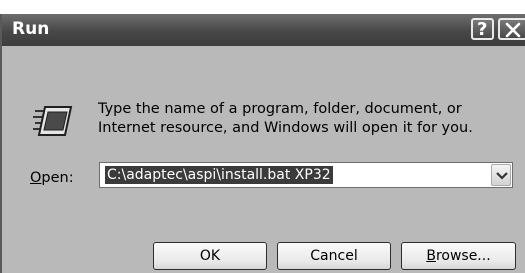 The width and height of the screenshot is (525, 273). What do you see at coordinates (53, 121) in the screenshot?
I see `run-icon` at bounding box center [53, 121].